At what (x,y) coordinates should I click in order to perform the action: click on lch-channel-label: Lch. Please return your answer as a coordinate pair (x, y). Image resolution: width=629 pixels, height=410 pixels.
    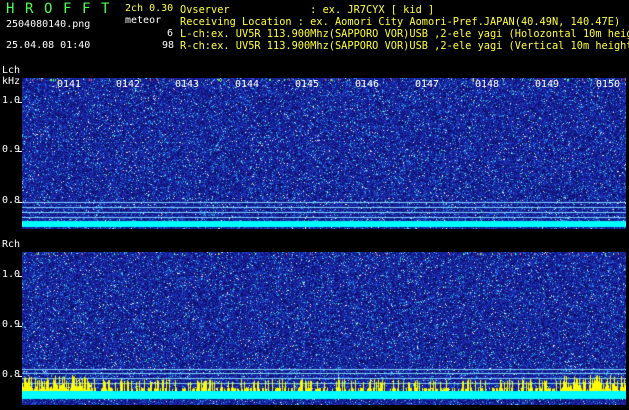
    Looking at the image, I should click on (11, 70).